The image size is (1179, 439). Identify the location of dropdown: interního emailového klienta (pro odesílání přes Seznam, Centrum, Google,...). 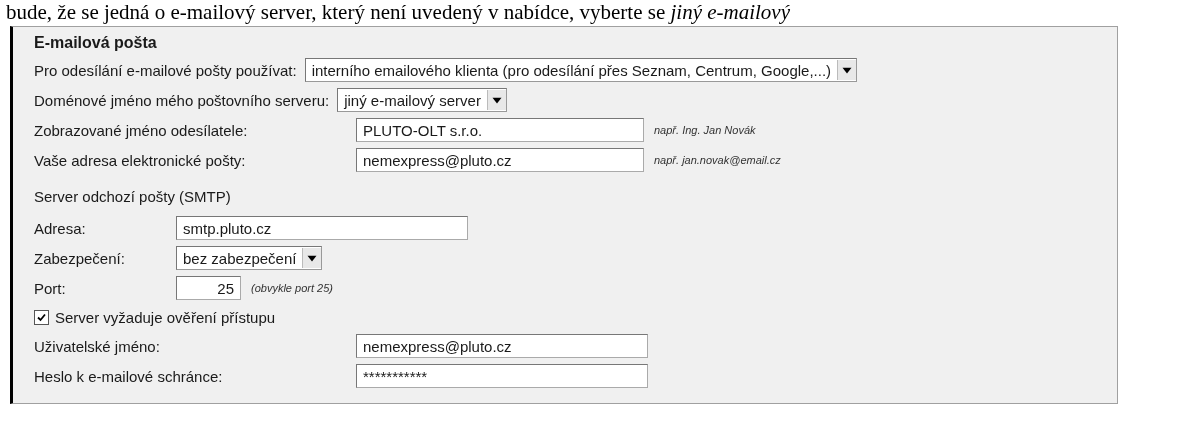
(581, 70).